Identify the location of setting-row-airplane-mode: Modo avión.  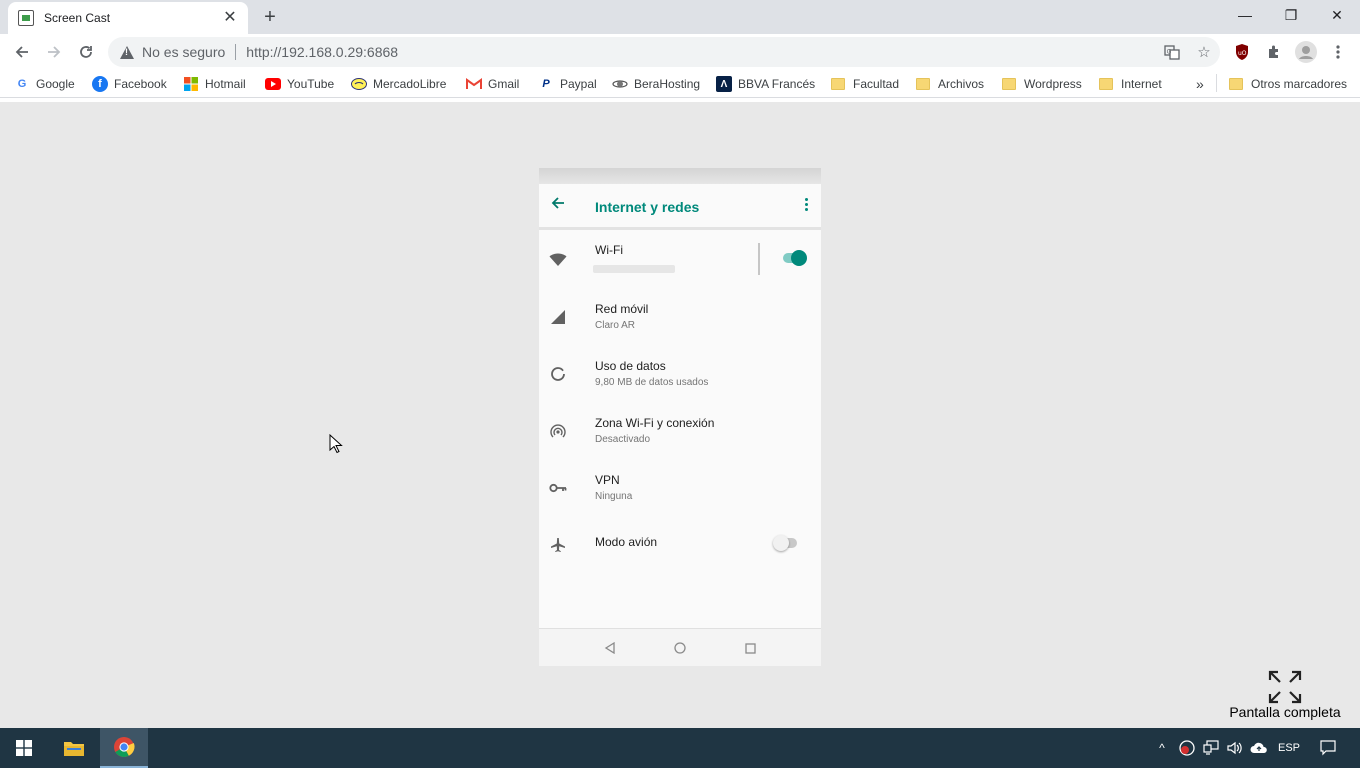
(680, 544).